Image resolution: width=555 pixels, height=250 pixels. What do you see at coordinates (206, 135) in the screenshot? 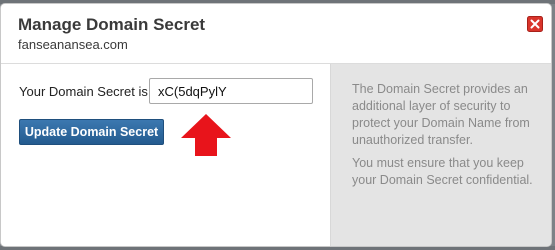
I see `red-arrow-up-icon` at bounding box center [206, 135].